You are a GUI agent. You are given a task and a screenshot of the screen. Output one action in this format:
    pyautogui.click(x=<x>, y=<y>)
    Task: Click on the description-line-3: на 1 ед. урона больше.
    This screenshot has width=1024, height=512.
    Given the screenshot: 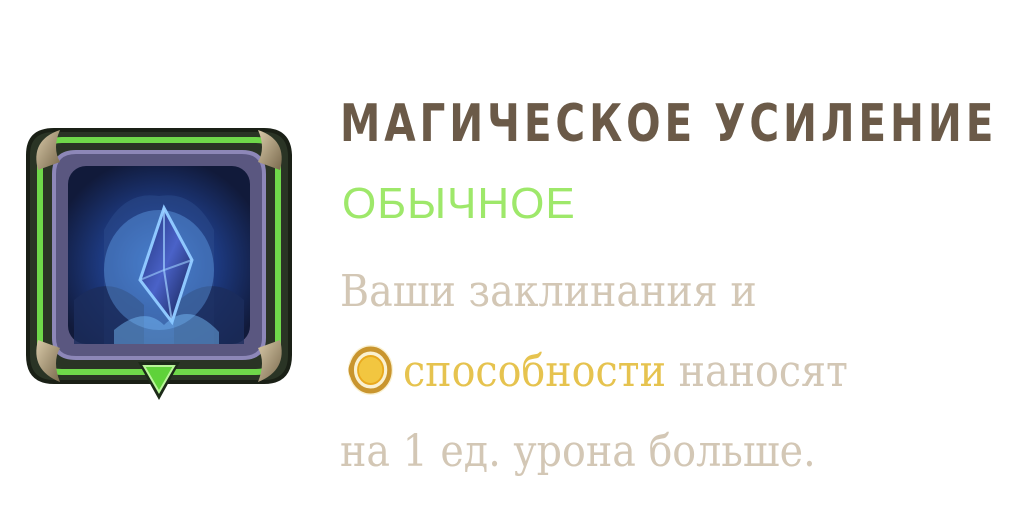 What is the action you would take?
    pyautogui.click(x=578, y=451)
    